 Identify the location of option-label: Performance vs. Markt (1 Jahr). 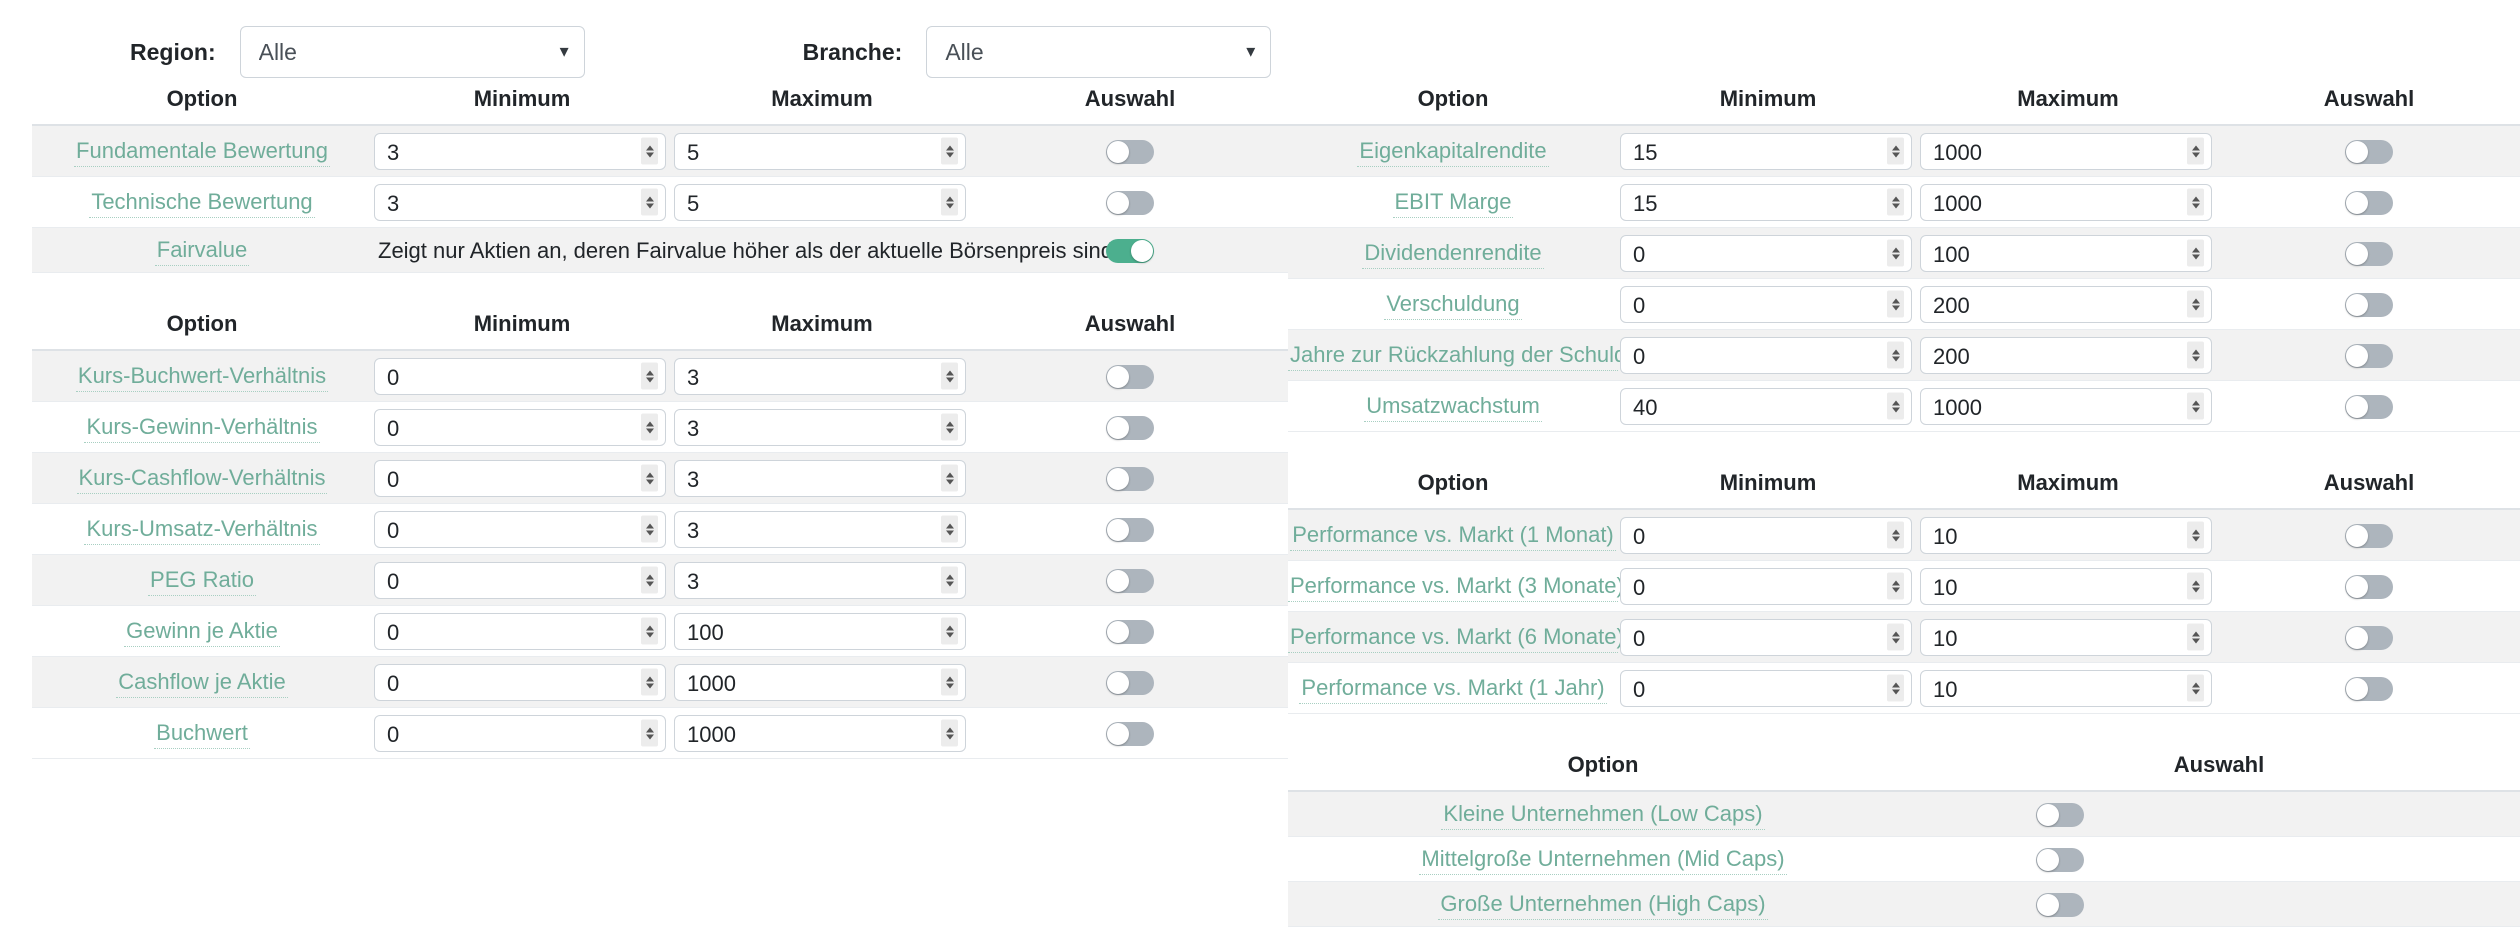
(1453, 688).